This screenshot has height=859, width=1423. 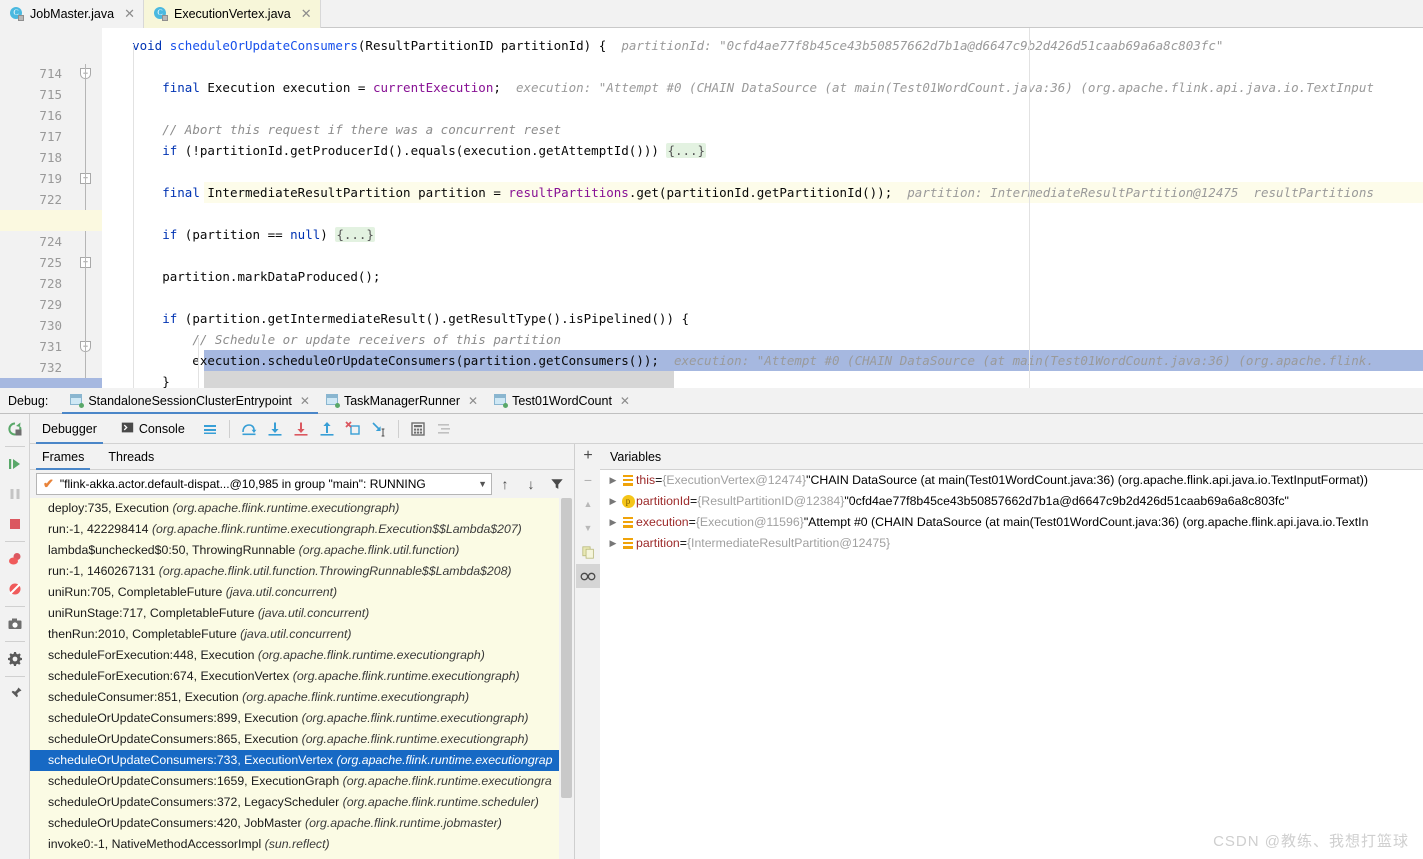 What do you see at coordinates (762, 276) in the screenshot?
I see `code-line: partition.markDataProduced();` at bounding box center [762, 276].